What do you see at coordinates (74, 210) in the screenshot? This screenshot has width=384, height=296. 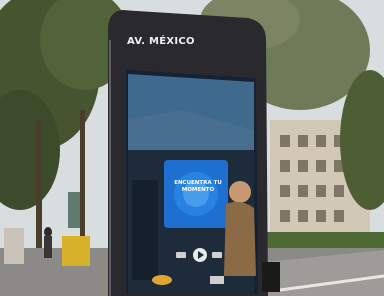 I see `street-sign` at bounding box center [74, 210].